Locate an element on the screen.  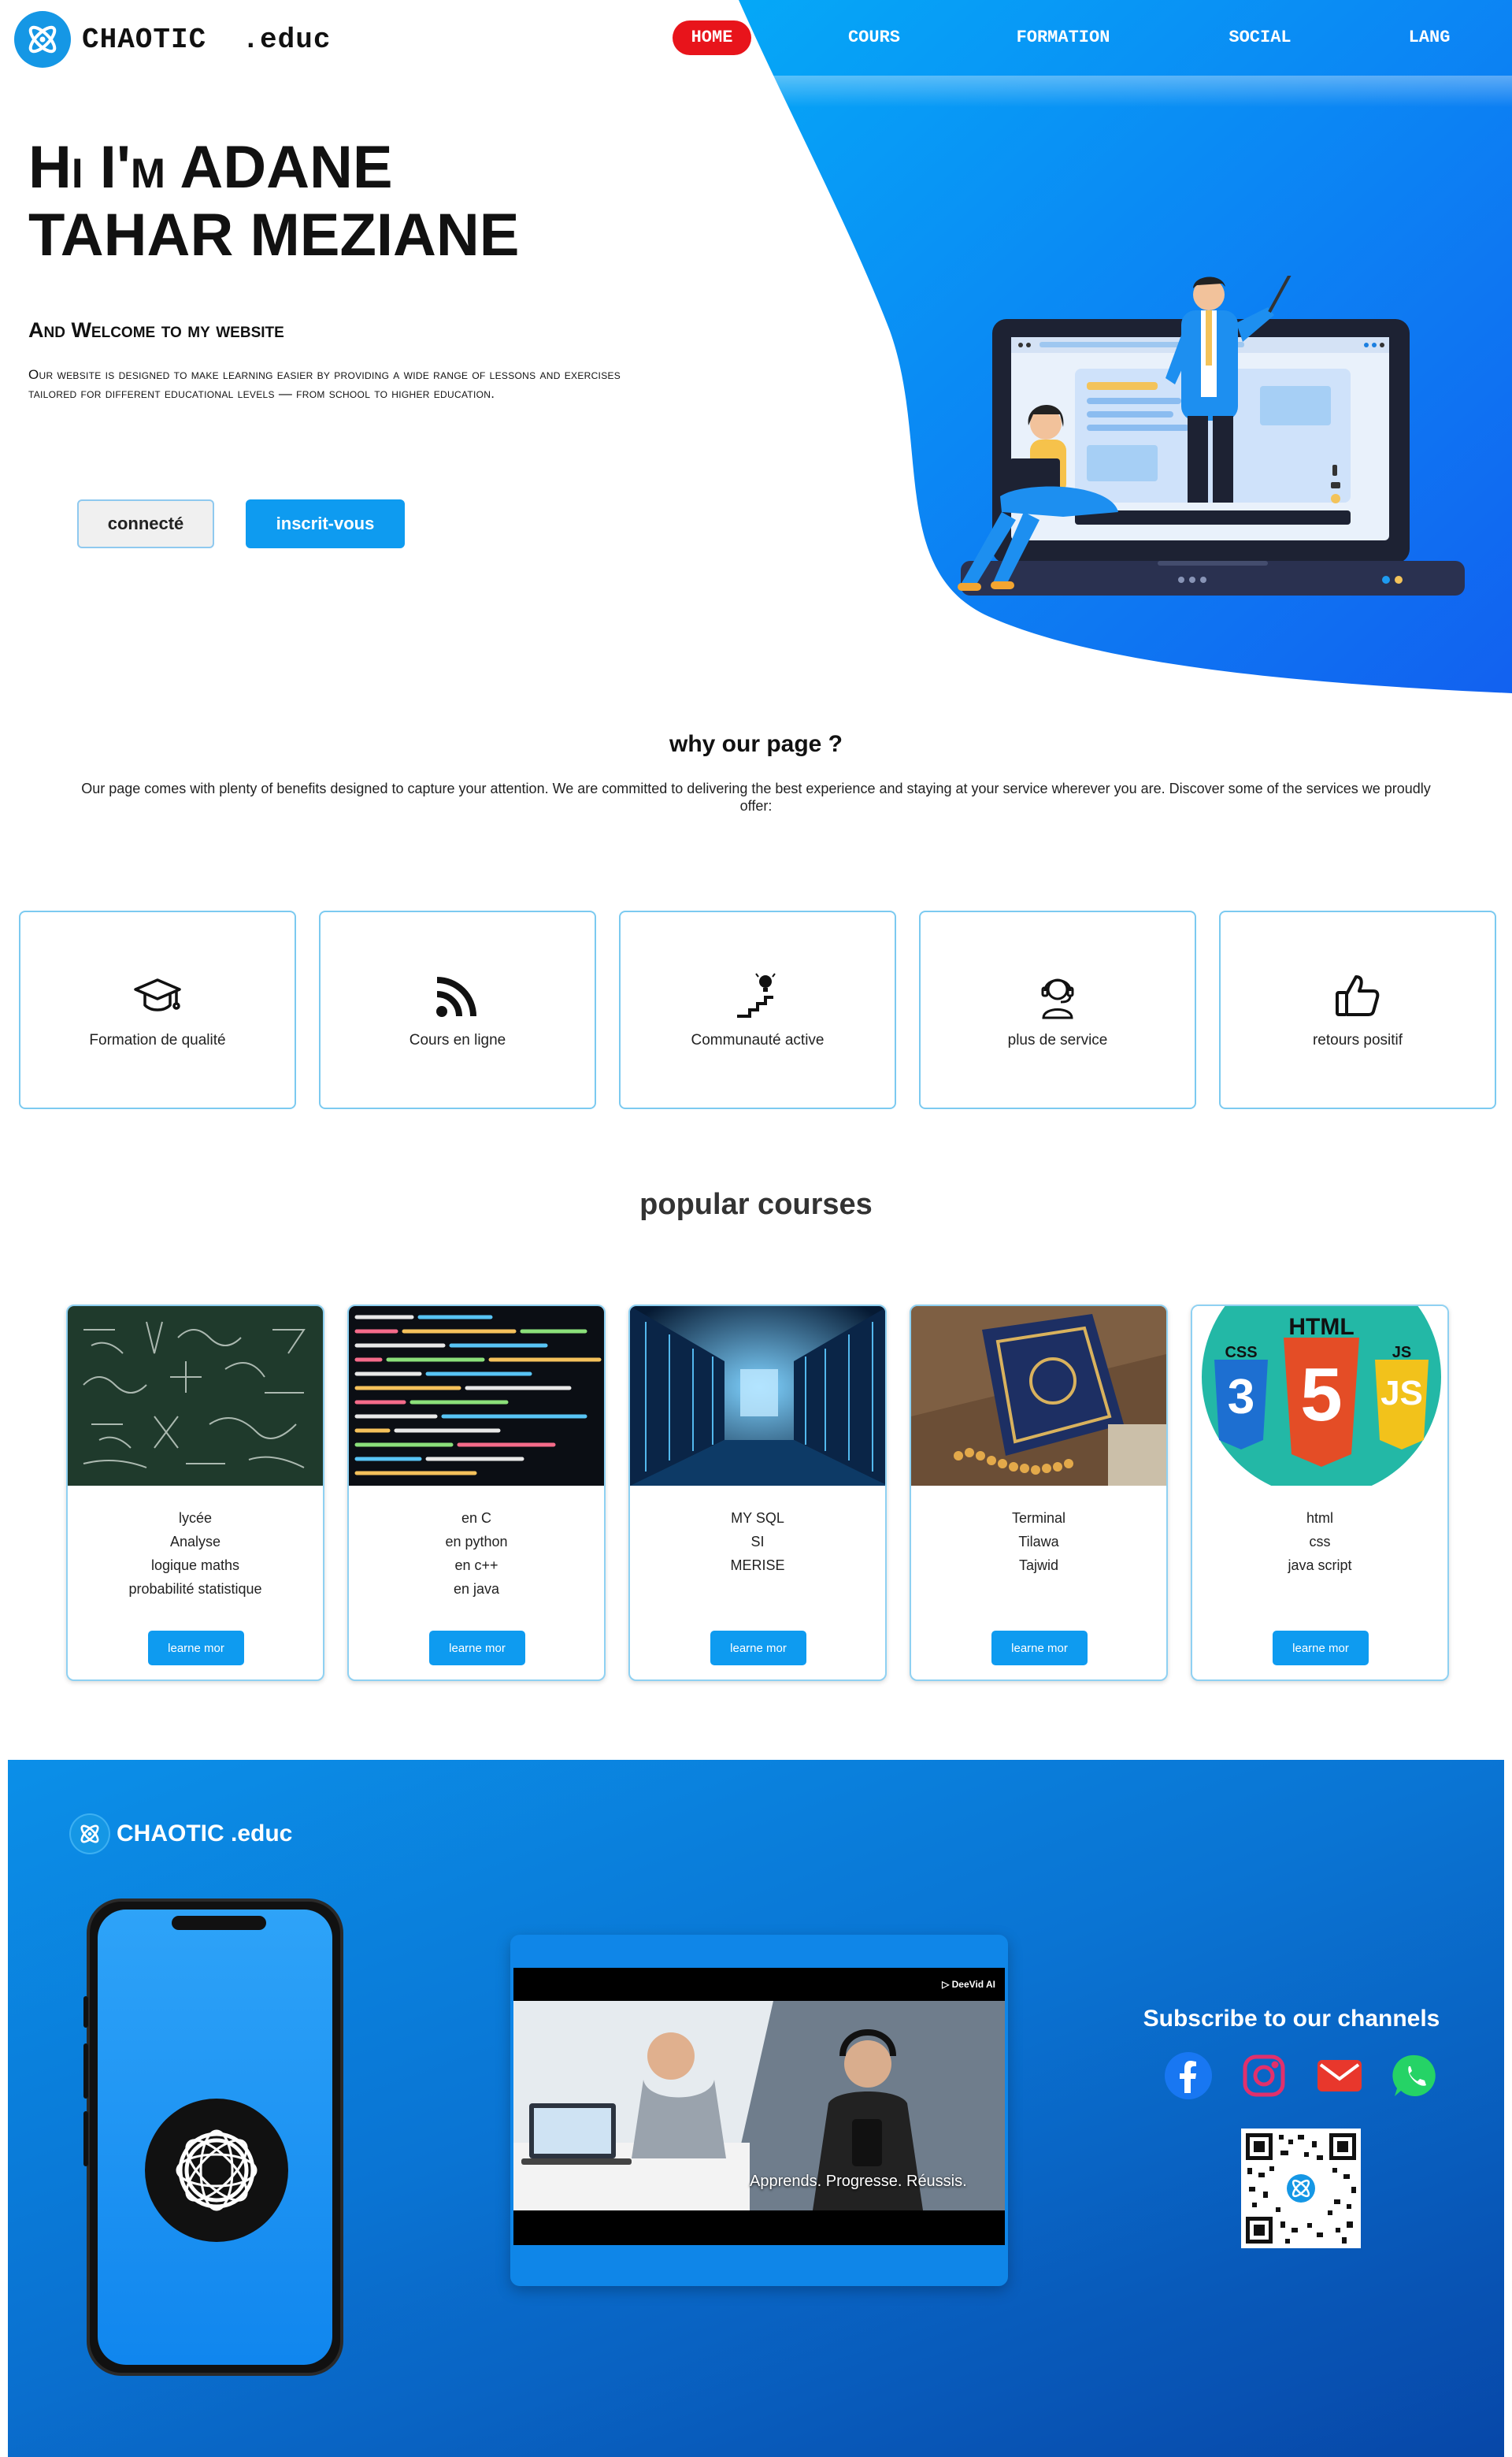
qr-code is located at coordinates (1301, 2188).